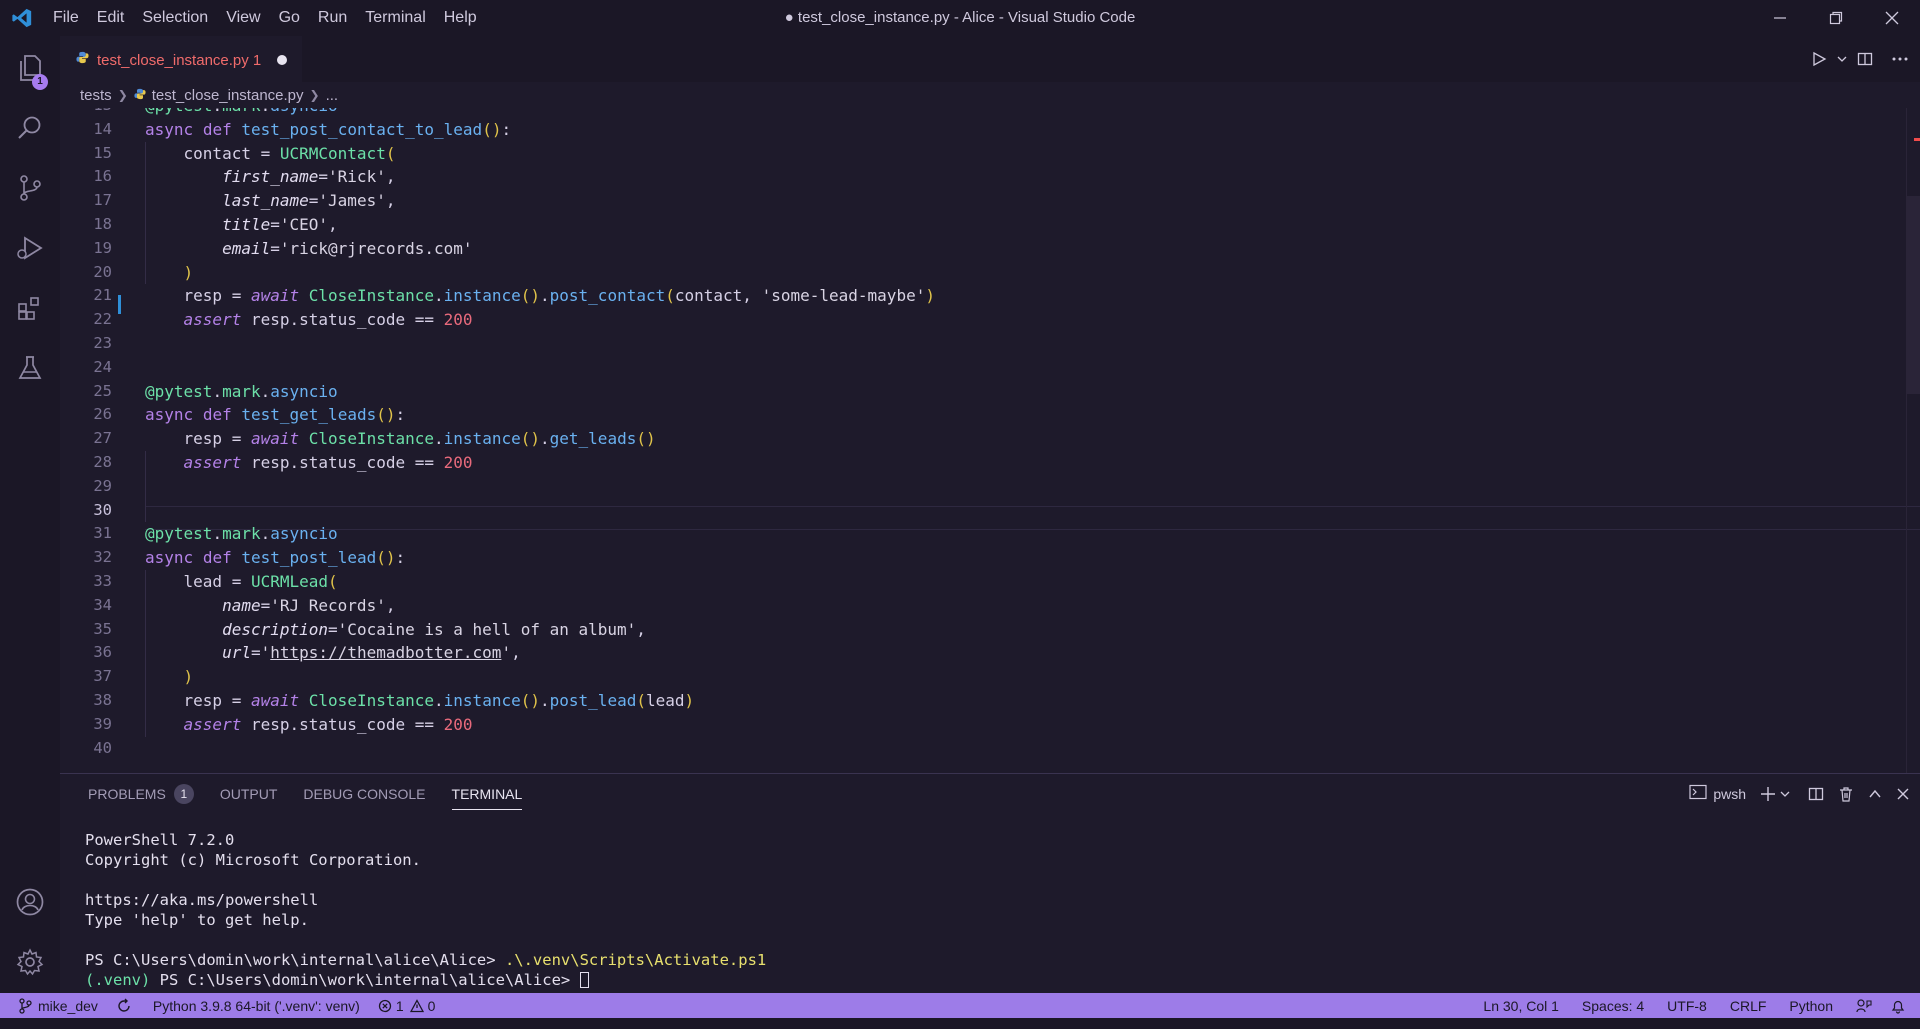  Describe the element at coordinates (309, 177) in the screenshot. I see `code-line: first_name='Rick',` at that location.